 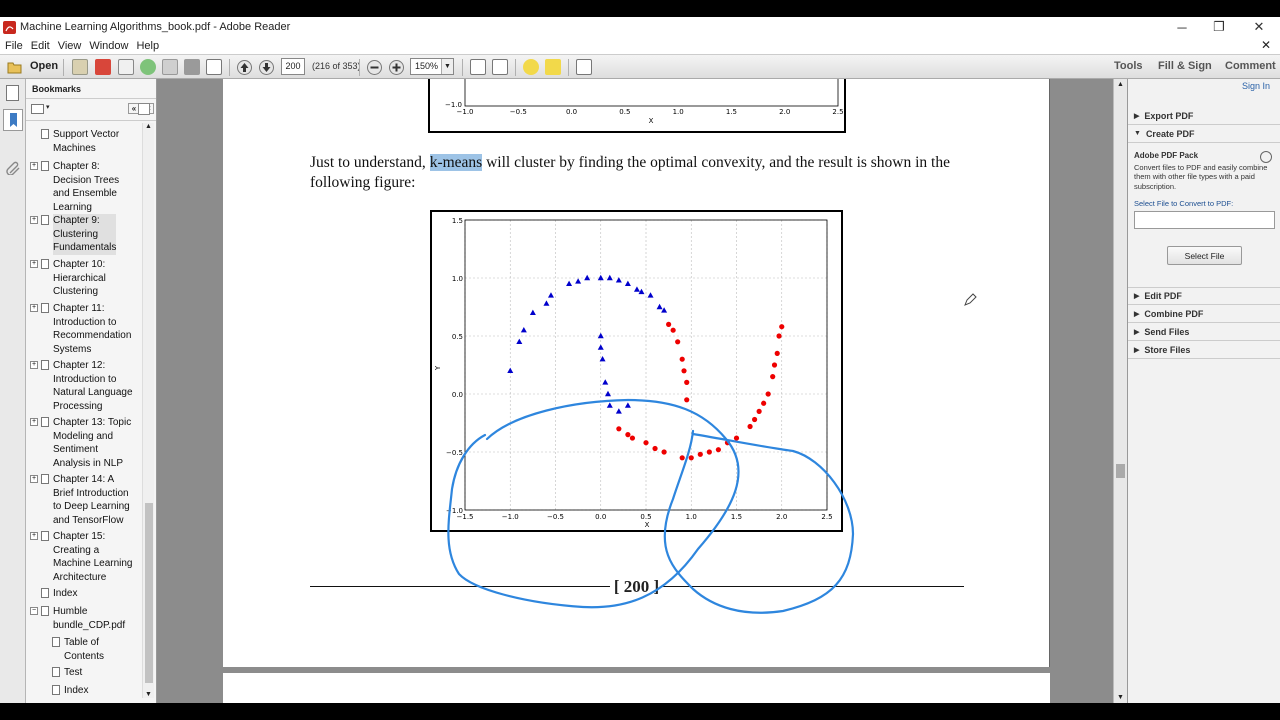 What do you see at coordinates (84, 649) in the screenshot?
I see `bookmark-label: Table of Contents` at bounding box center [84, 649].